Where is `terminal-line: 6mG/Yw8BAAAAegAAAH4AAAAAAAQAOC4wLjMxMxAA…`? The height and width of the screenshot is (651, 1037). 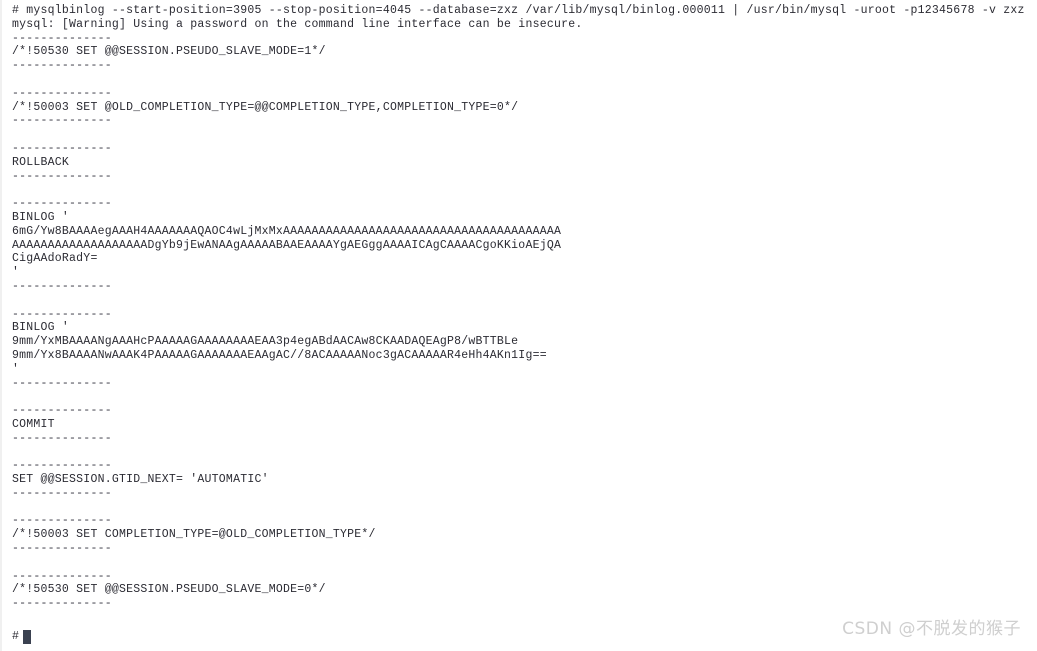 terminal-line: 6mG/Yw8BAAAAegAAAH4AAAAAAAQAOC4wLjMxMxAA… is located at coordinates (287, 231).